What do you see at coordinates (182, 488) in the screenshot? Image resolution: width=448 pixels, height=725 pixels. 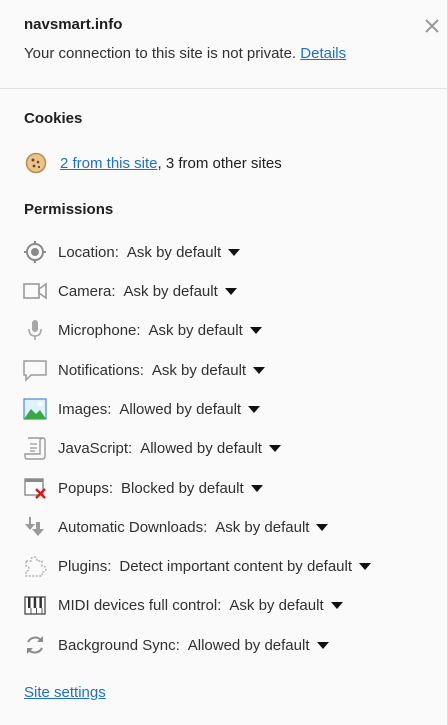 I see `permission-value: Blocked by default` at bounding box center [182, 488].